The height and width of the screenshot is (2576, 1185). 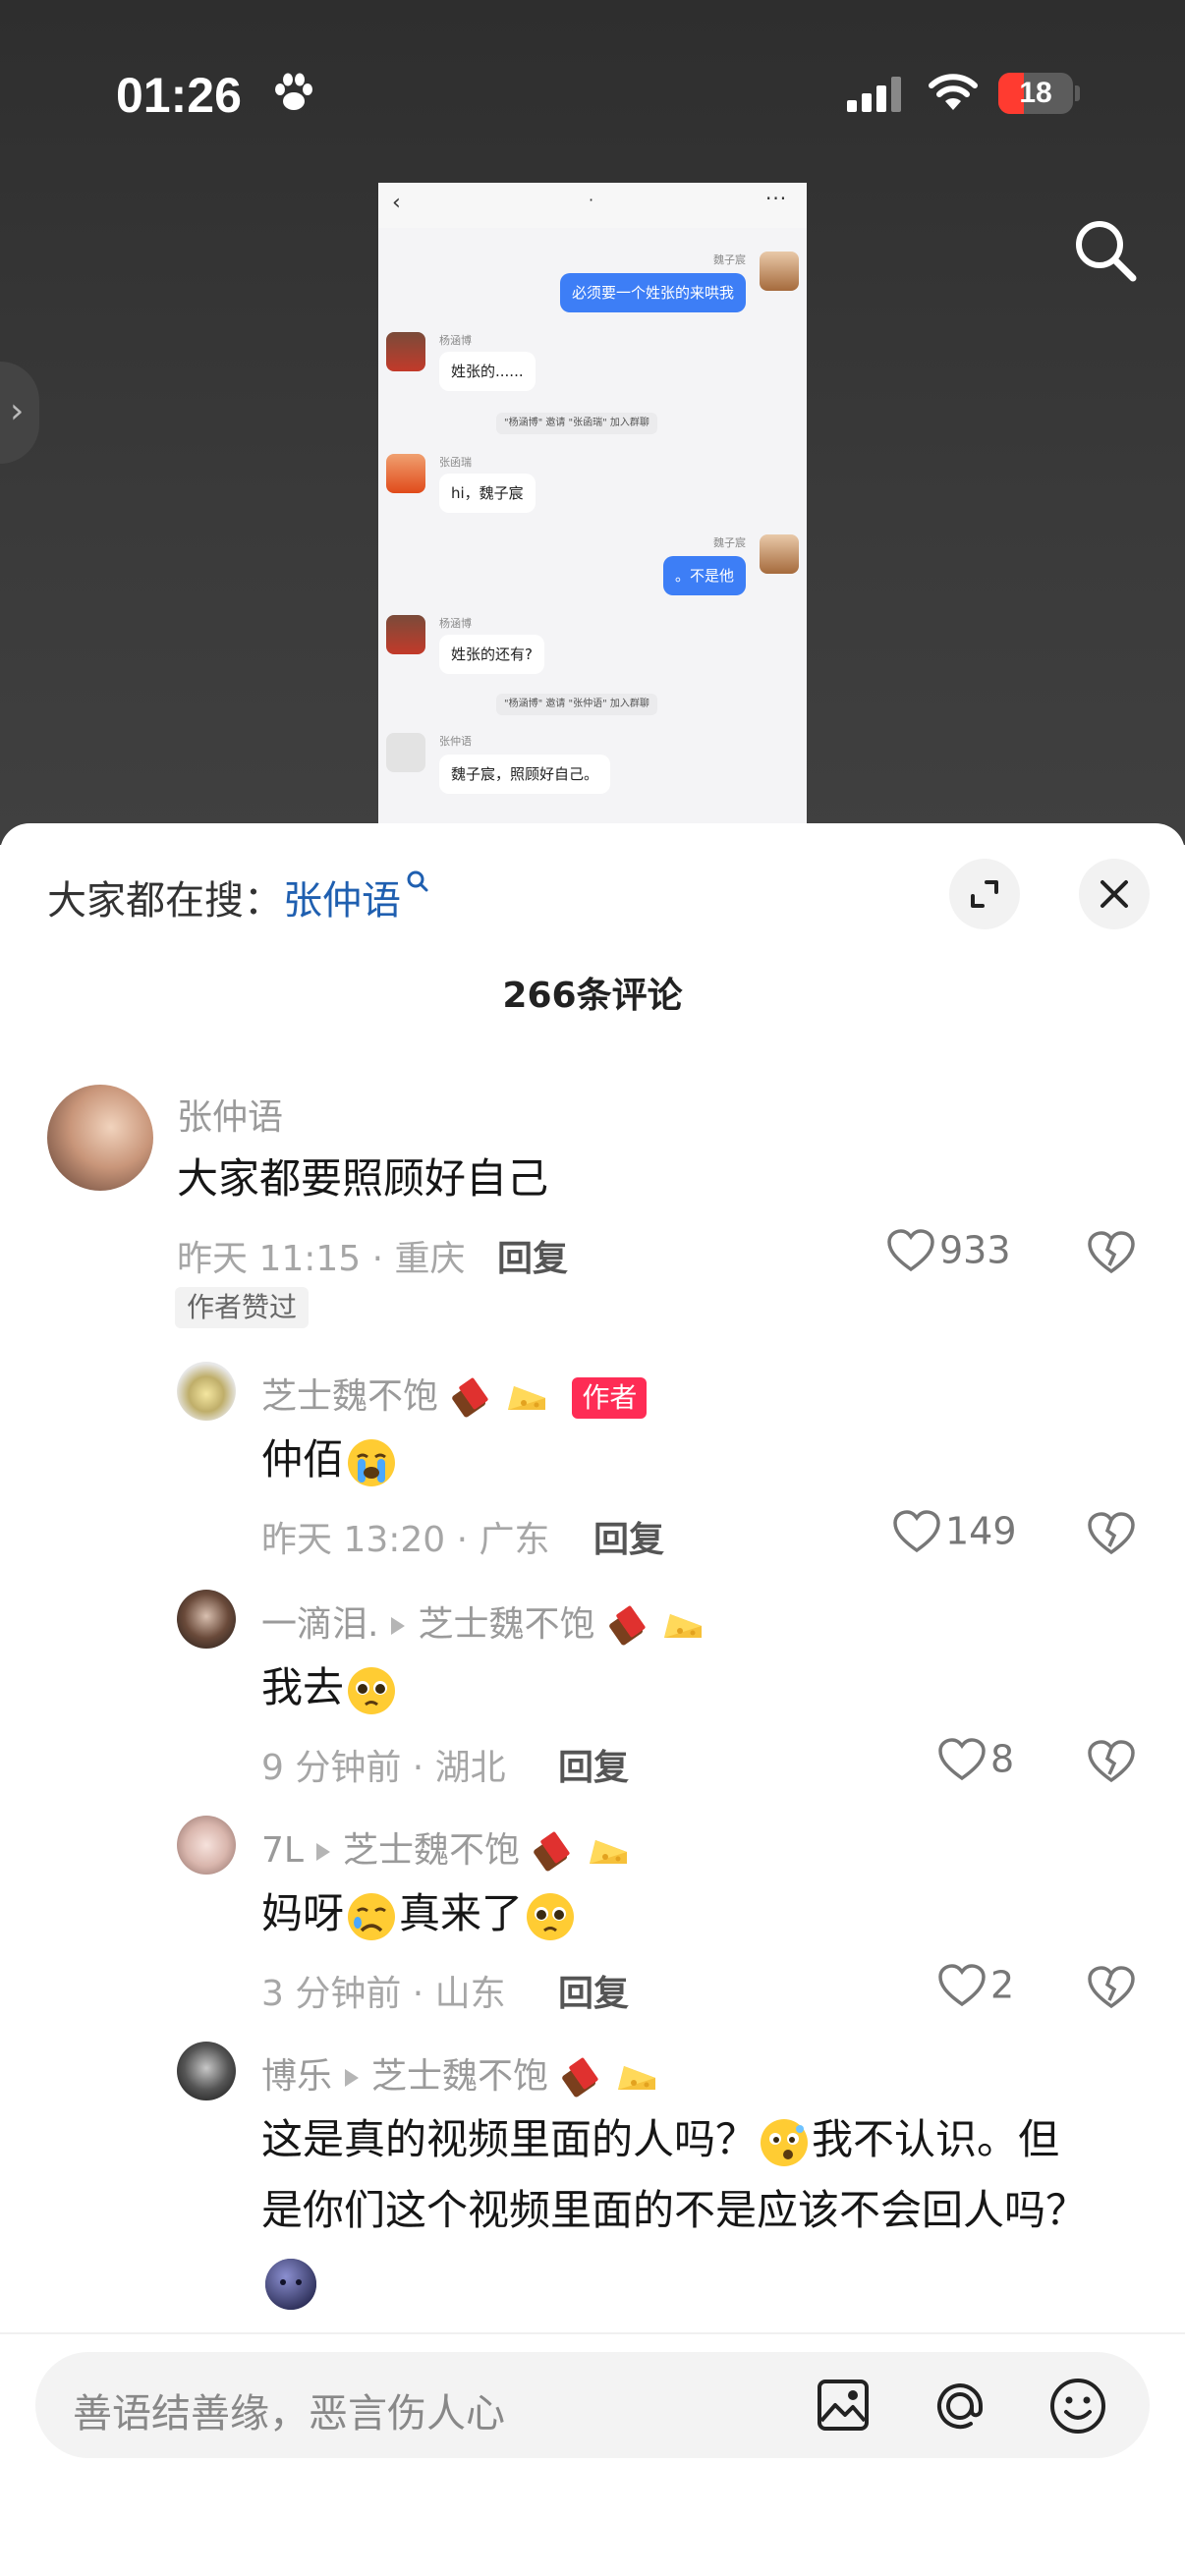 I want to click on comment-meta: 9 分钟前 · 湖北, so click(x=384, y=1768).